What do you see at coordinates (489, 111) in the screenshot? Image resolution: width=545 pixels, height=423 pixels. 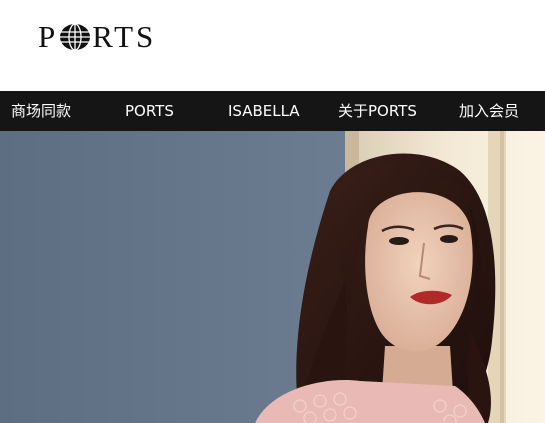 I see `nav-item-join-member: 加入会员` at bounding box center [489, 111].